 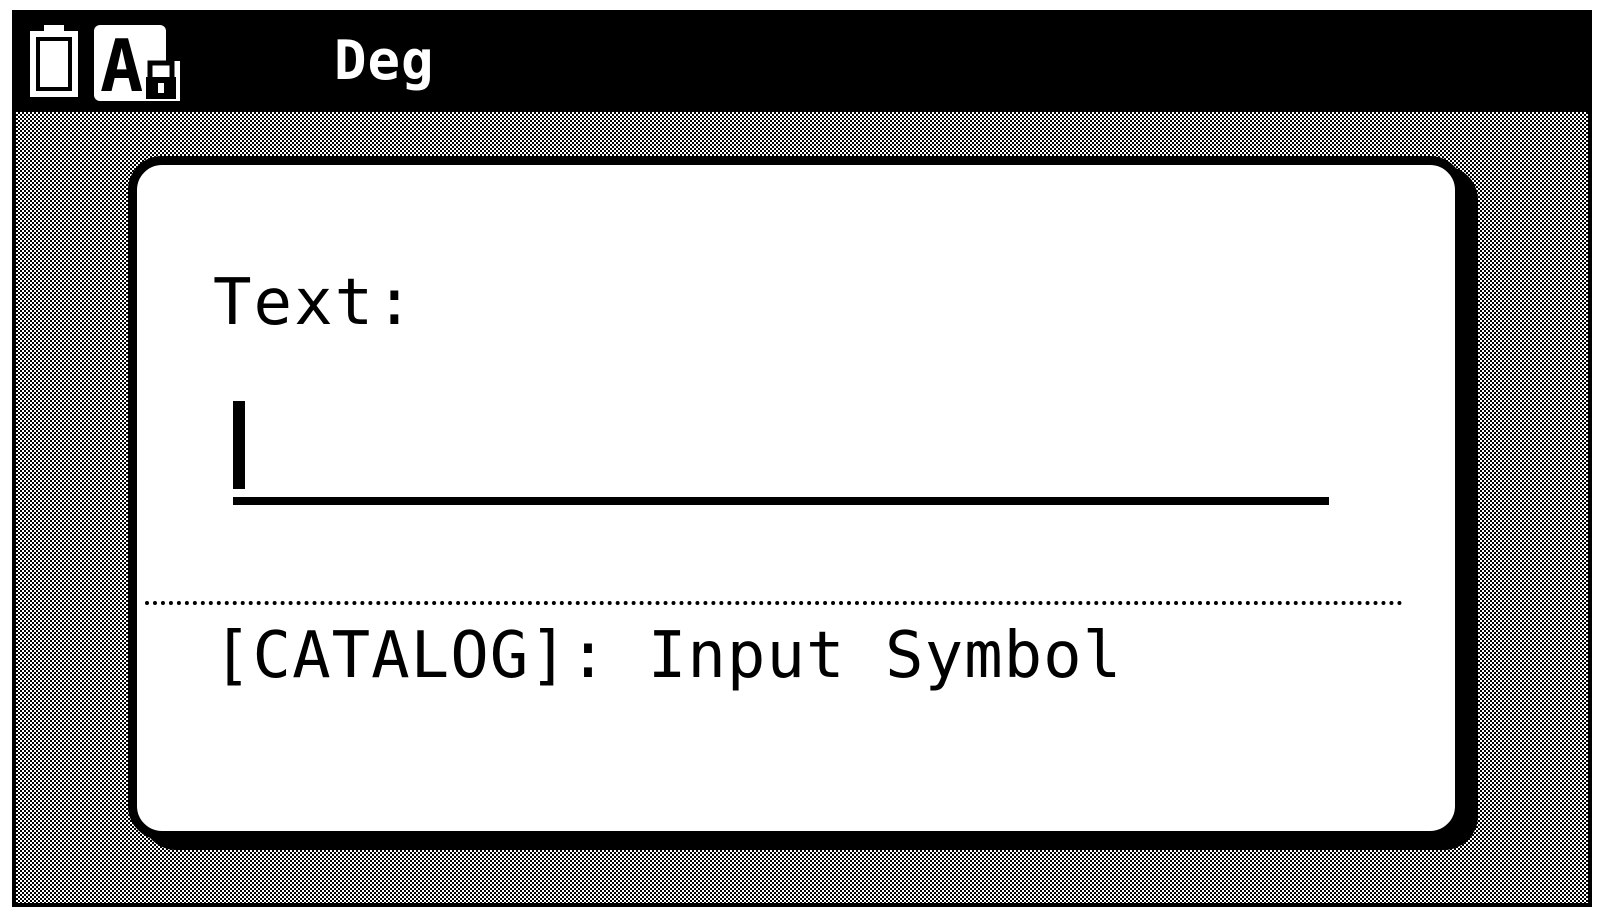 I want to click on battery-icon, so click(x=54, y=61).